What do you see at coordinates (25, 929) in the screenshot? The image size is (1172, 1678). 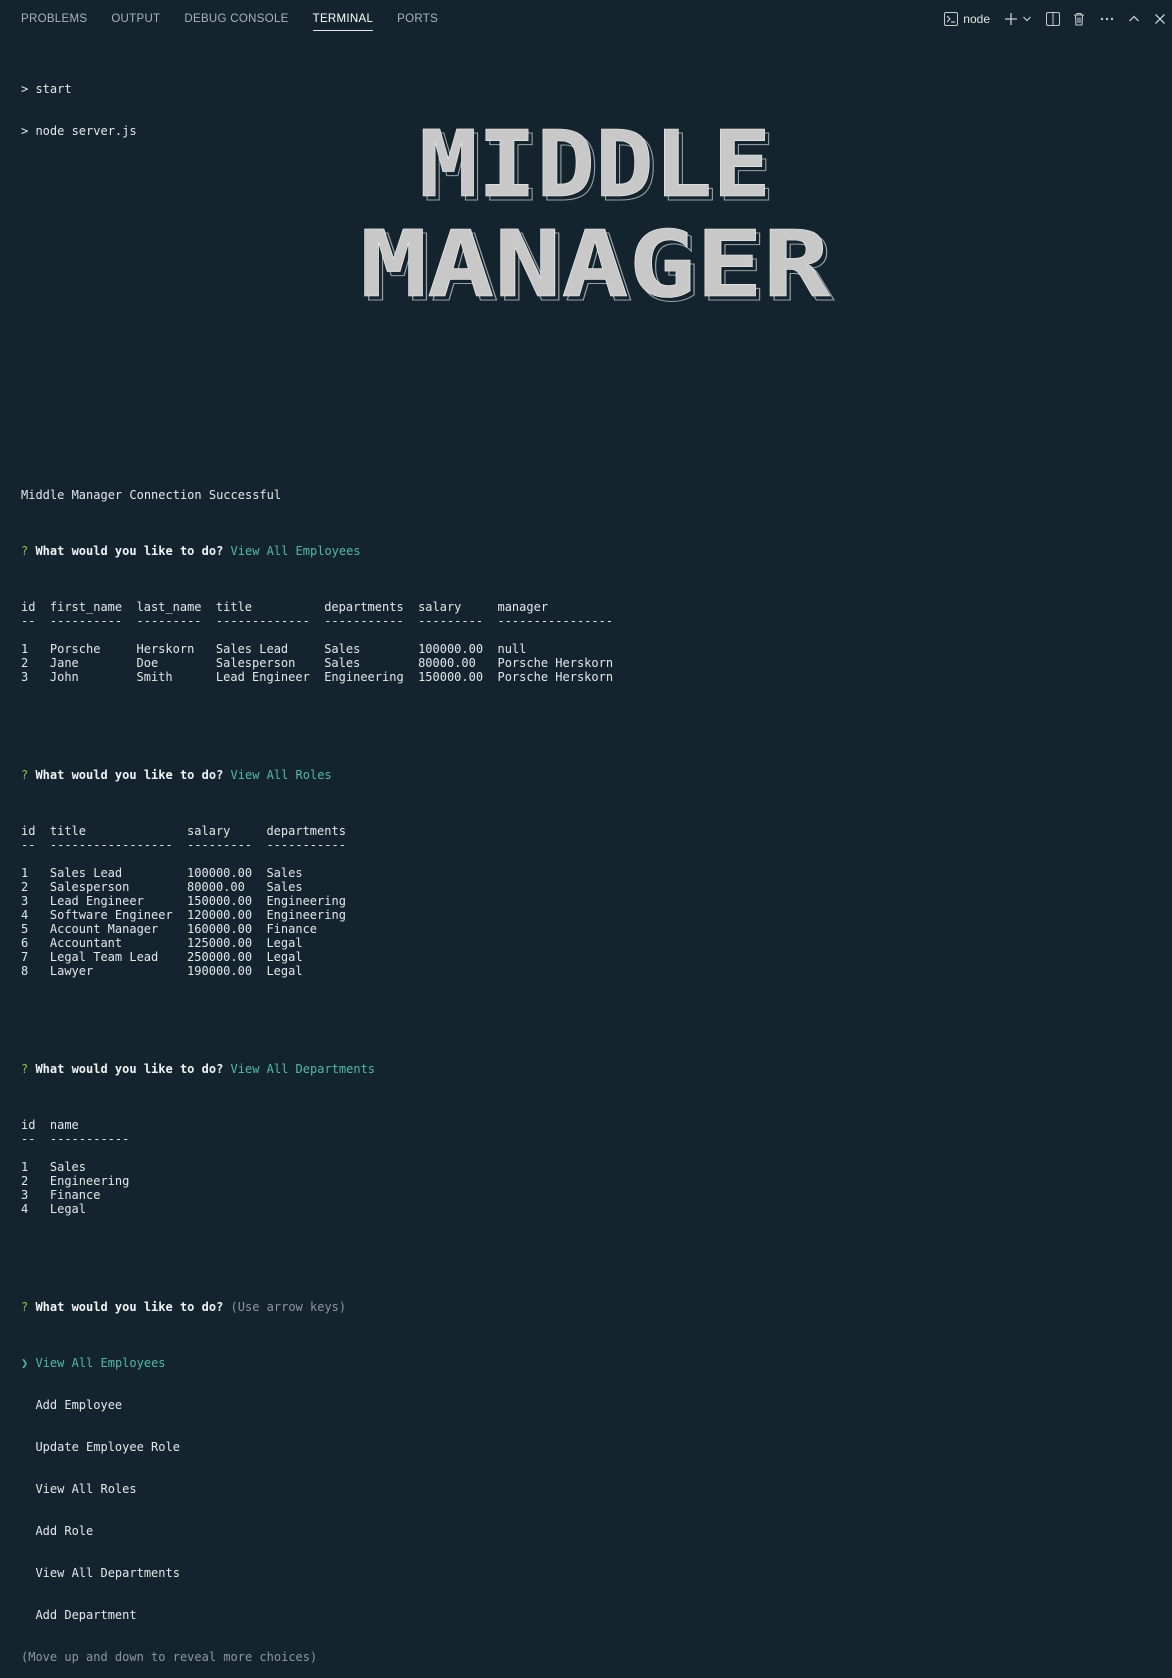 I see `table-cell: 5` at bounding box center [25, 929].